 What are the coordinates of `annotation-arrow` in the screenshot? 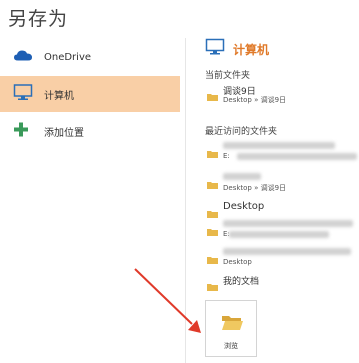 It's located at (167, 300).